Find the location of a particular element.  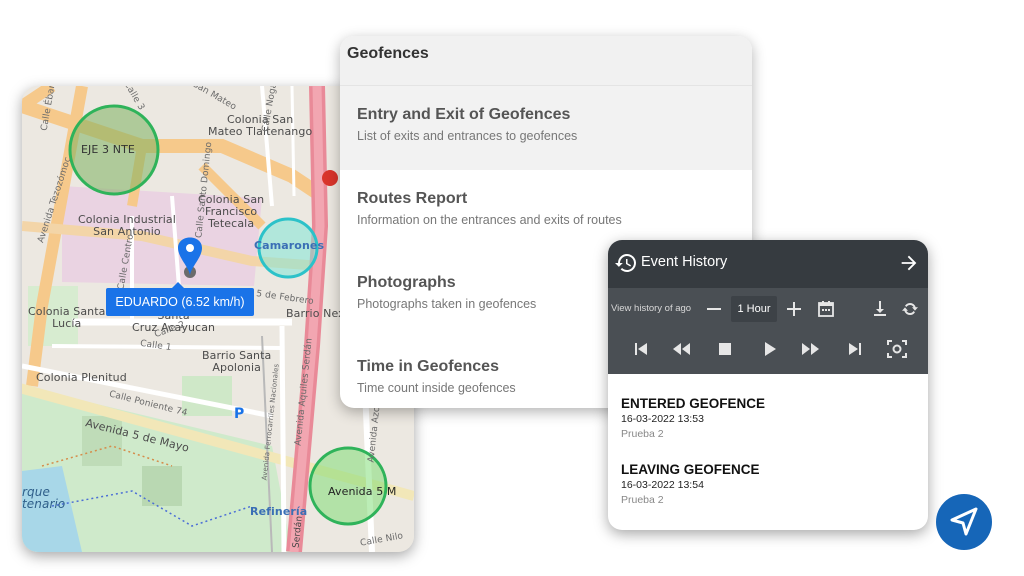

duration-value: 1 Hour is located at coordinates (754, 309).